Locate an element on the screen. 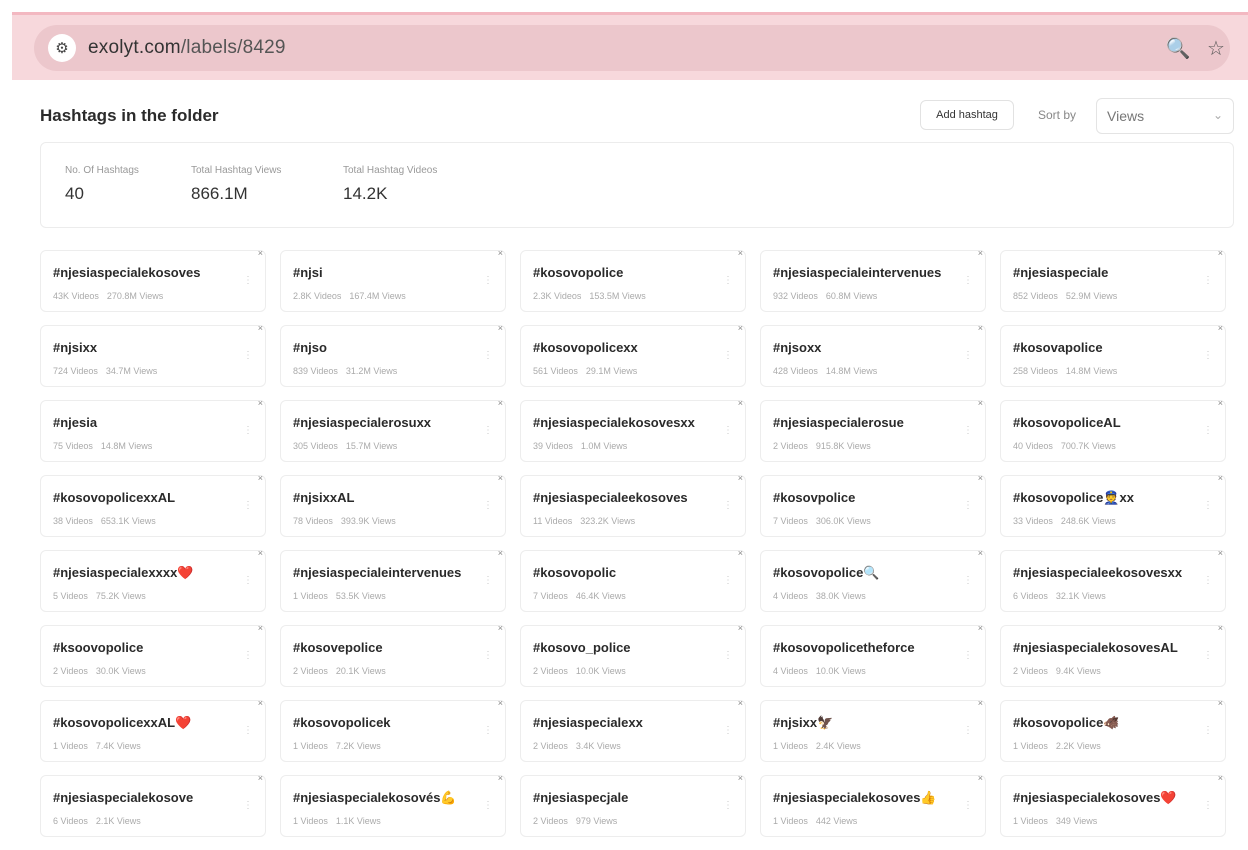  hashtag-name: #njsixx is located at coordinates (75, 347).